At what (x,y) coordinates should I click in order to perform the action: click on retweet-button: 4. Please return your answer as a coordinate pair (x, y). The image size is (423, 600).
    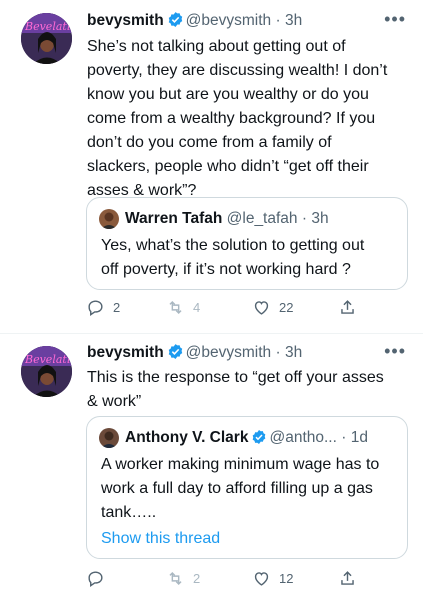
    Looking at the image, I should click on (183, 307).